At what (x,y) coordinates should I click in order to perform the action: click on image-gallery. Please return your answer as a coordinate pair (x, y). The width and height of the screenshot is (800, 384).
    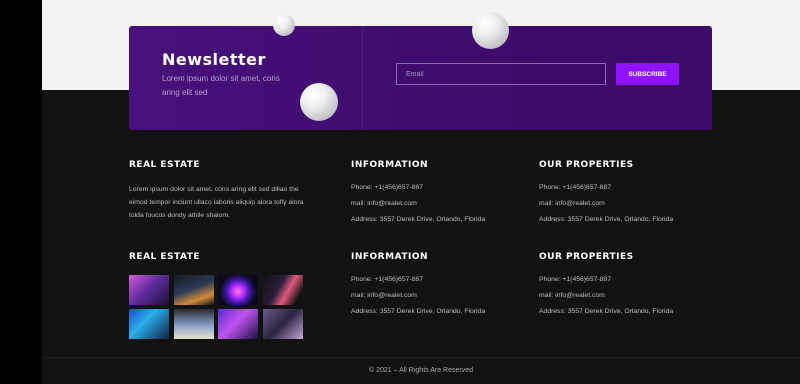
    Looking at the image, I should click on (216, 307).